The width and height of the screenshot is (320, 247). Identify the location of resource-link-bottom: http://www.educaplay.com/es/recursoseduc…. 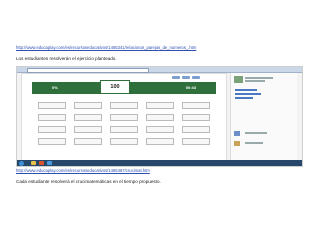
(83, 170).